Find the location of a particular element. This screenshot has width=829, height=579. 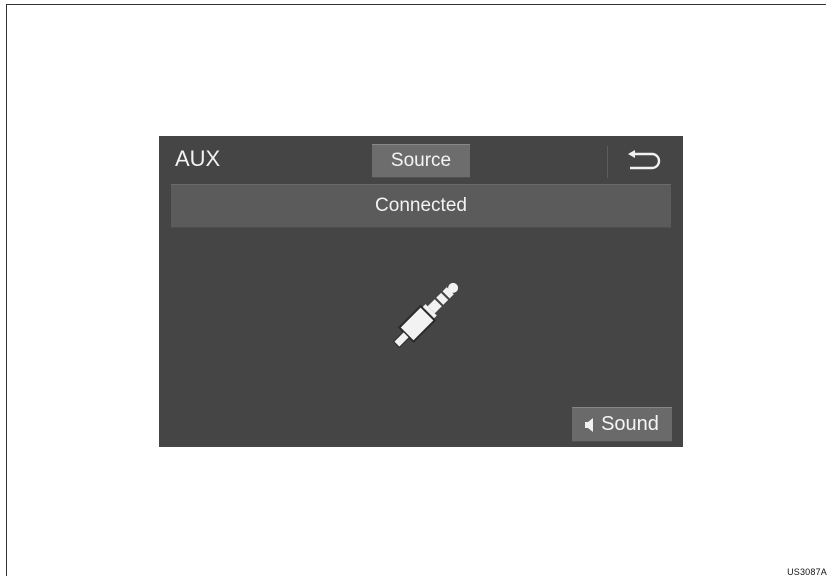

header-divider is located at coordinates (607, 162).